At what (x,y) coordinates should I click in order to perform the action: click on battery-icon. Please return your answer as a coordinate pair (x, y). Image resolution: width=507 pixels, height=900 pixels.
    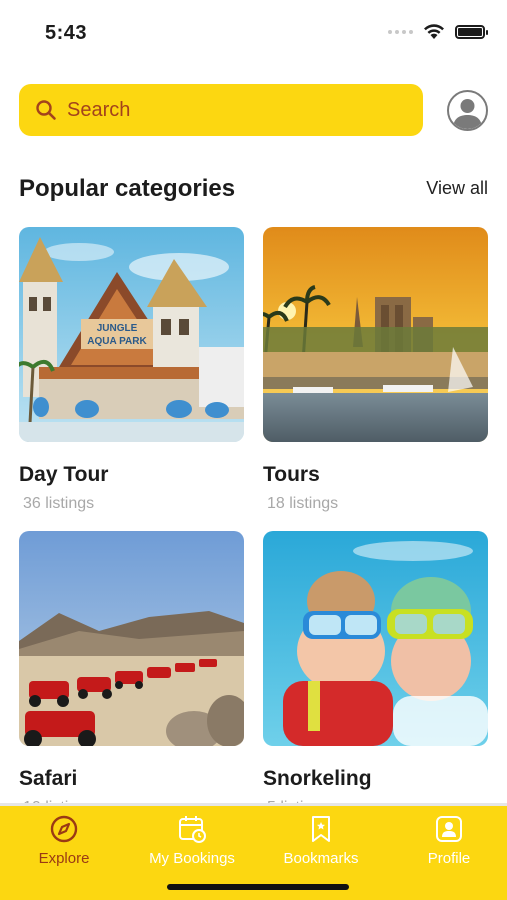
    Looking at the image, I should click on (471, 32).